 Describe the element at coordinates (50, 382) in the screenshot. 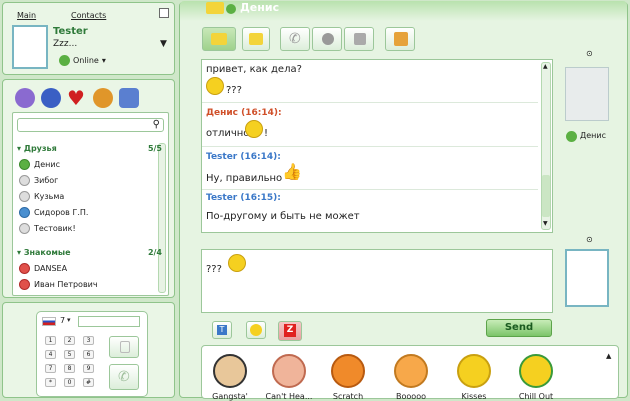

I see `keypad-key: *` at that location.